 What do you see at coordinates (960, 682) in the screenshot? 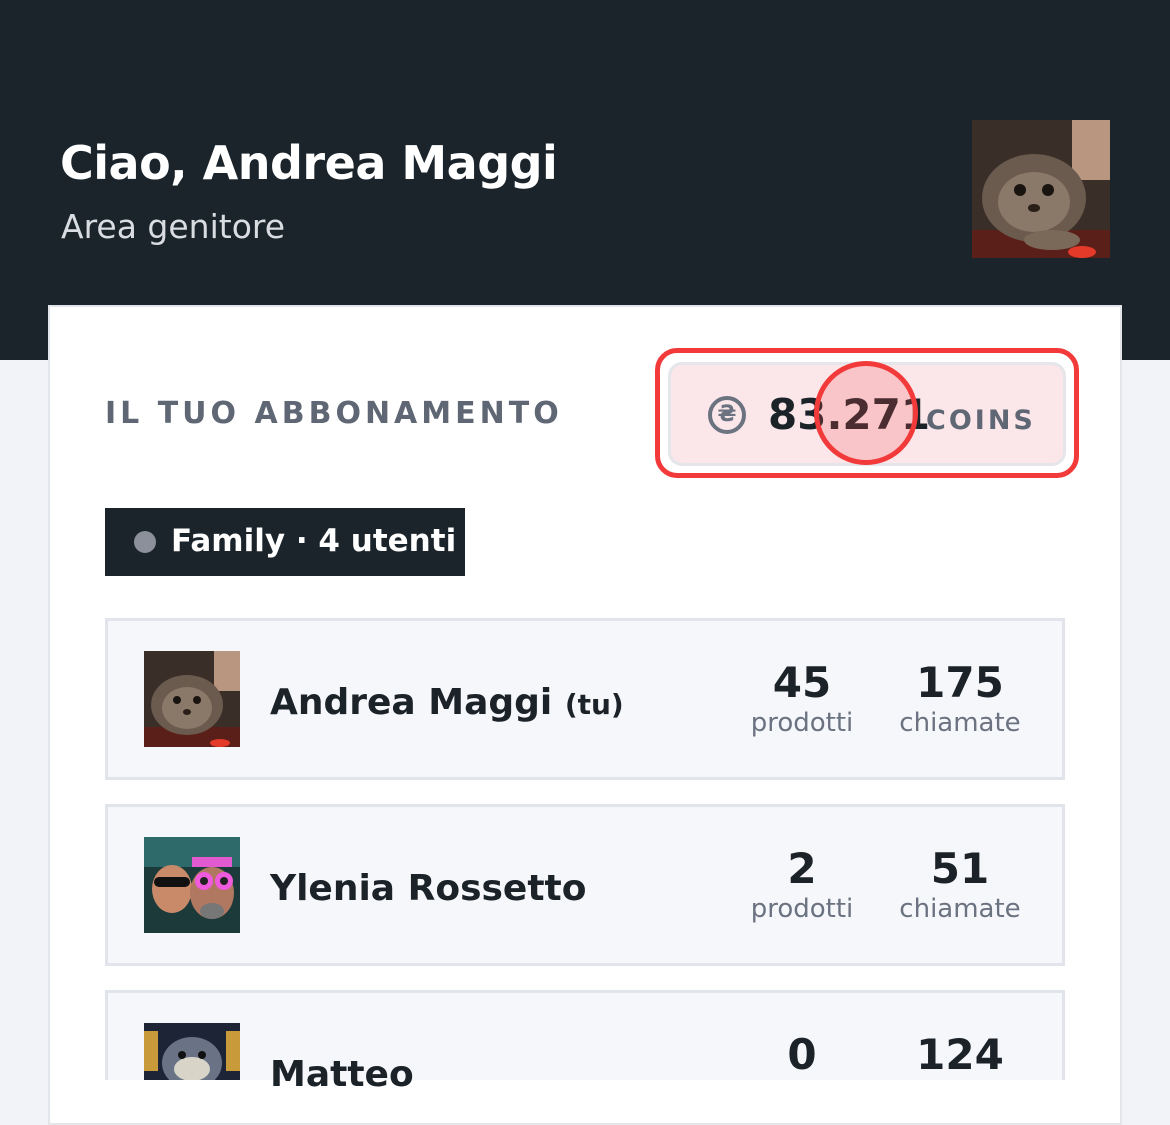
I see `calls-count: 175` at bounding box center [960, 682].